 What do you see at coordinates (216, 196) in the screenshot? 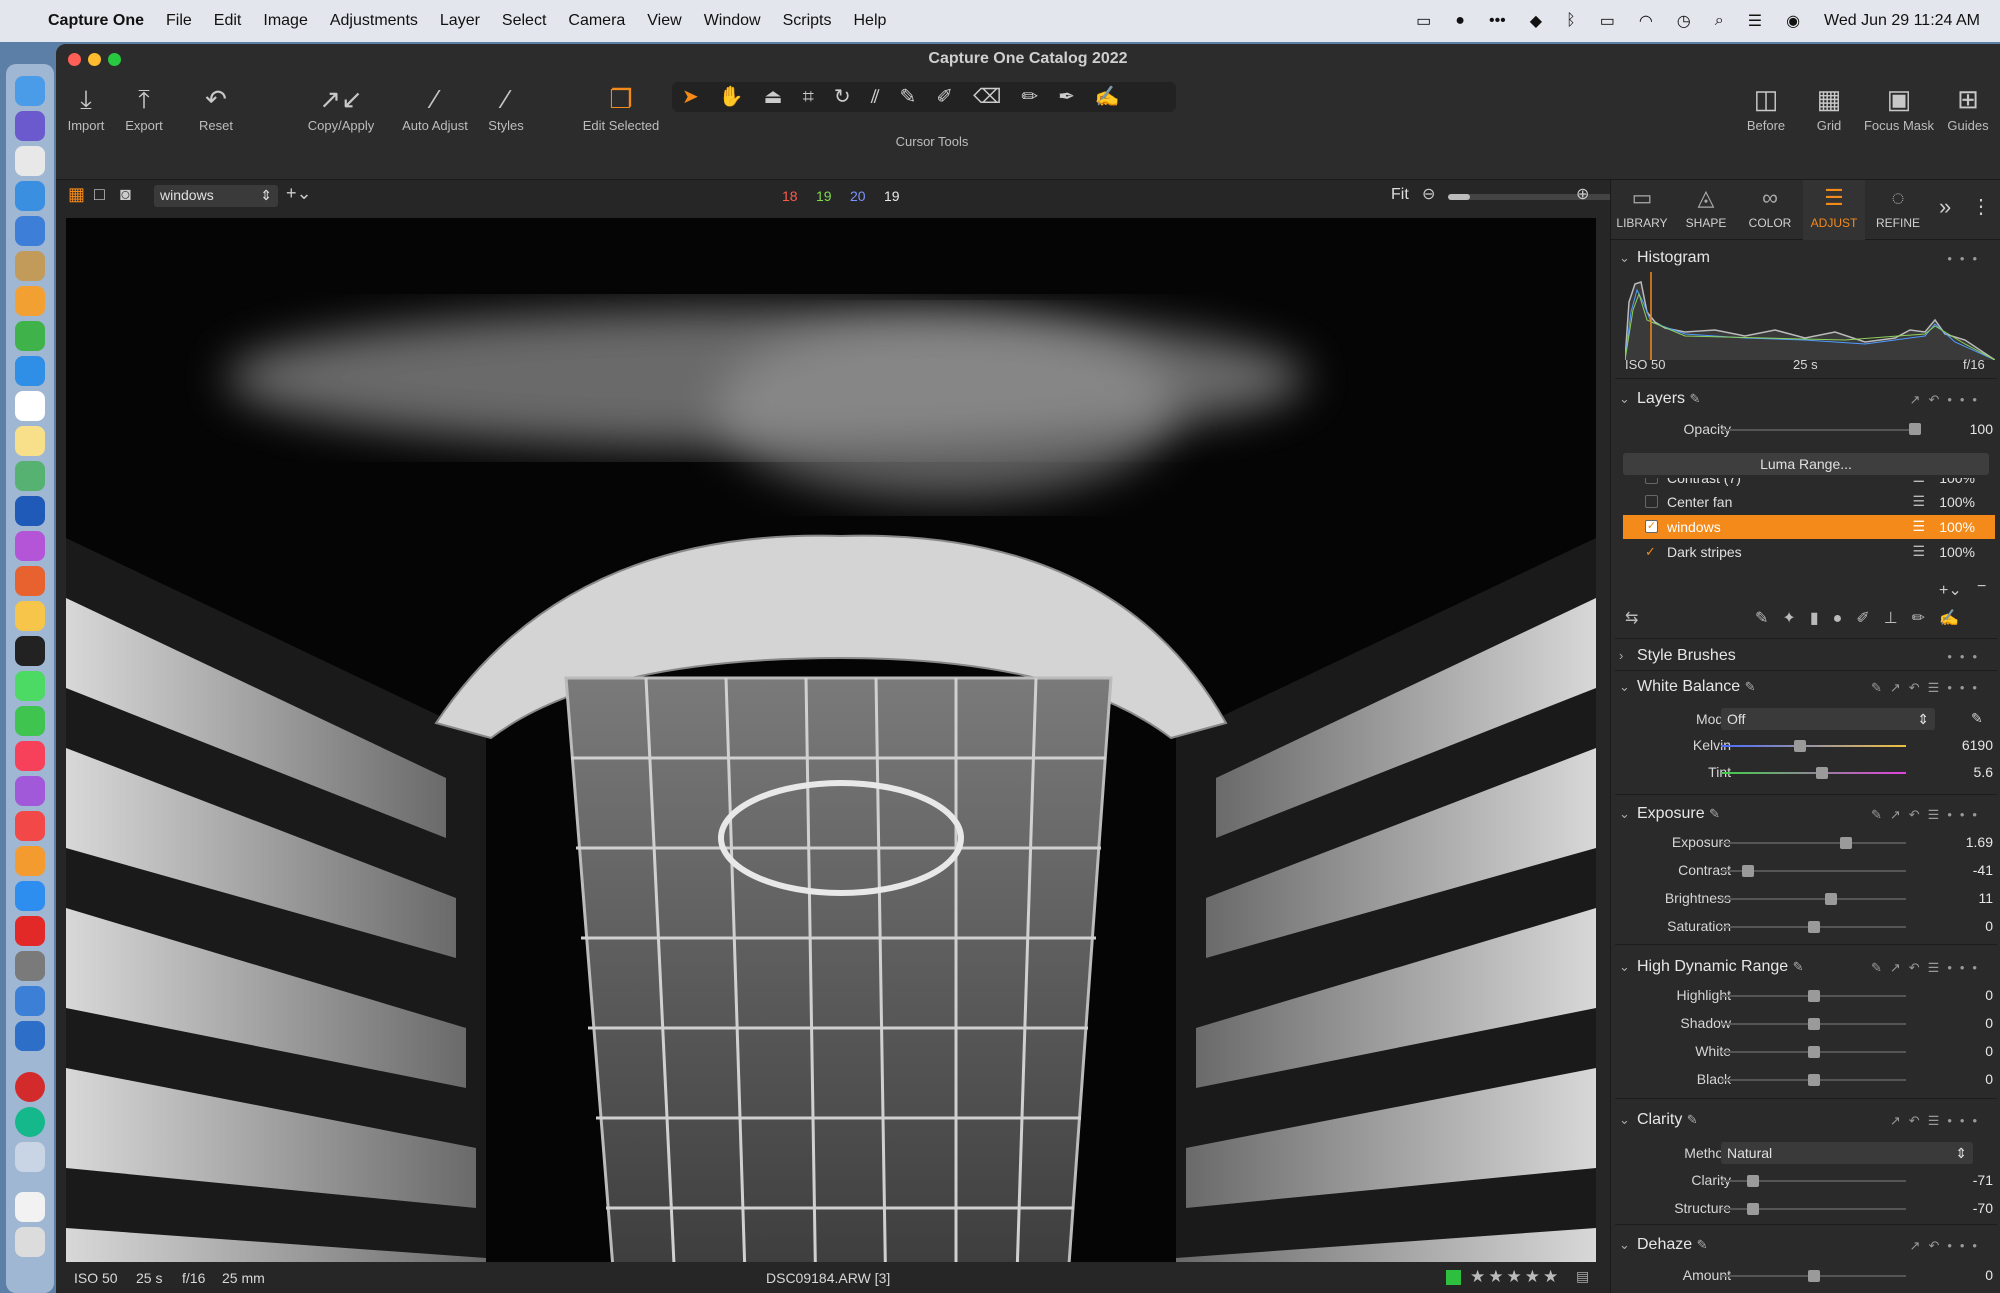
I see `layer-dropdown: windows ⇕` at bounding box center [216, 196].